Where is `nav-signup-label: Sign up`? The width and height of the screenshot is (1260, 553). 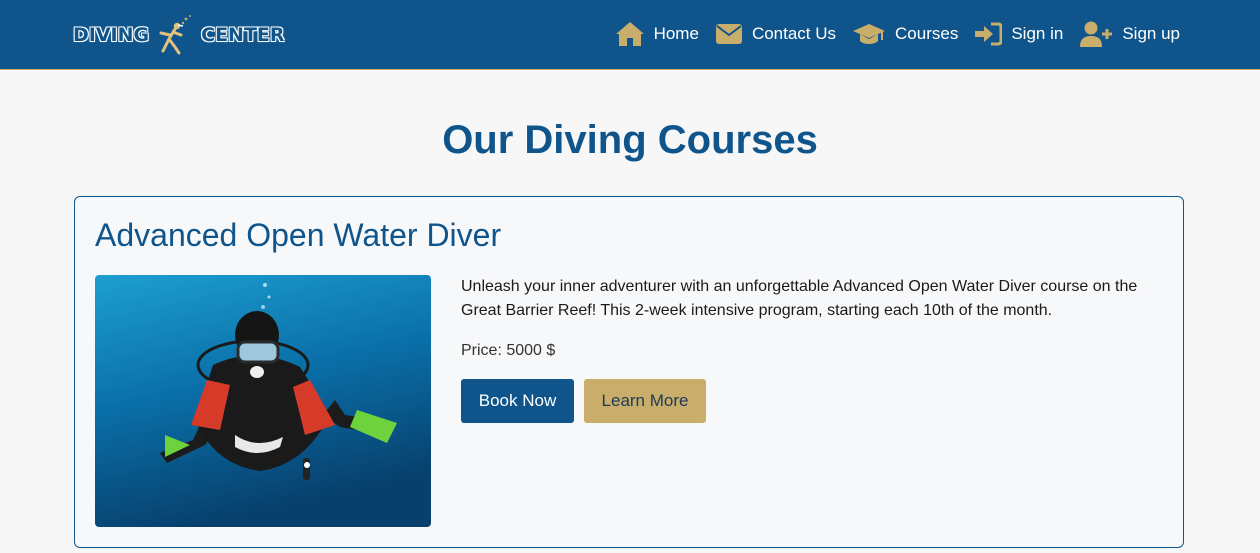 nav-signup-label: Sign up is located at coordinates (1151, 33).